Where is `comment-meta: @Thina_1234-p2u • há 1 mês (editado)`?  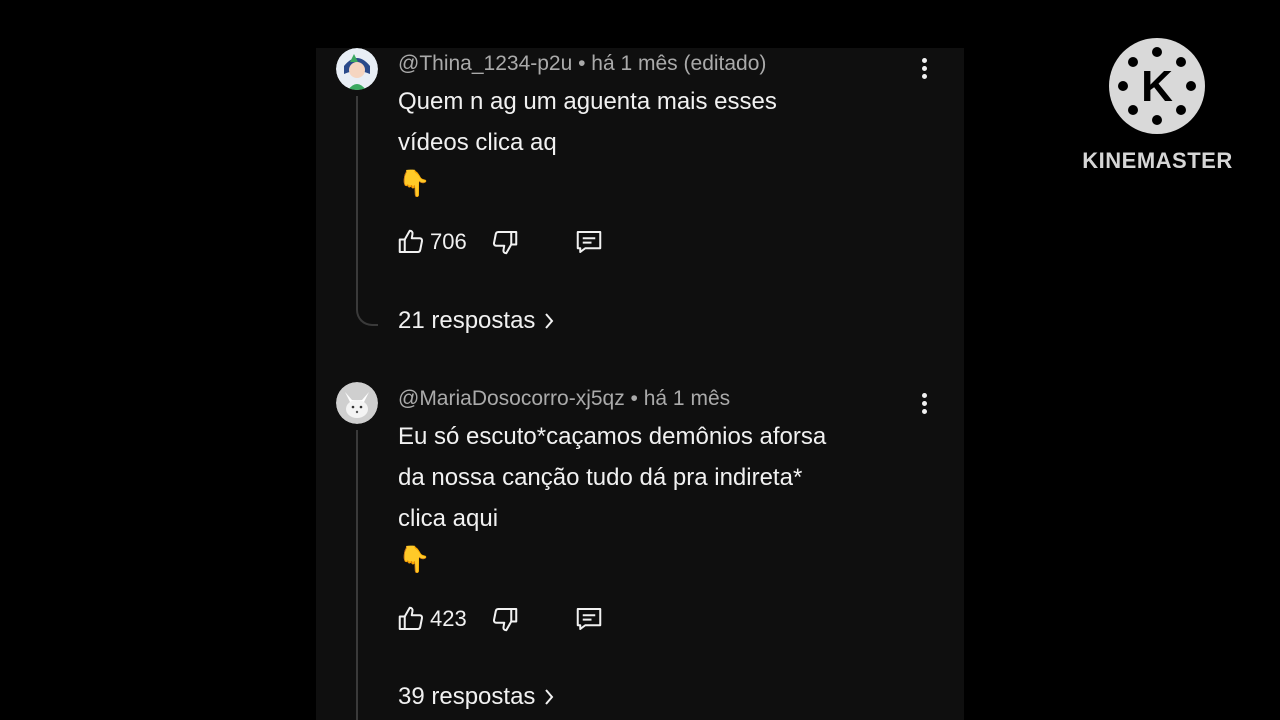 comment-meta: @Thina_1234-p2u • há 1 mês (editado) is located at coordinates (582, 64).